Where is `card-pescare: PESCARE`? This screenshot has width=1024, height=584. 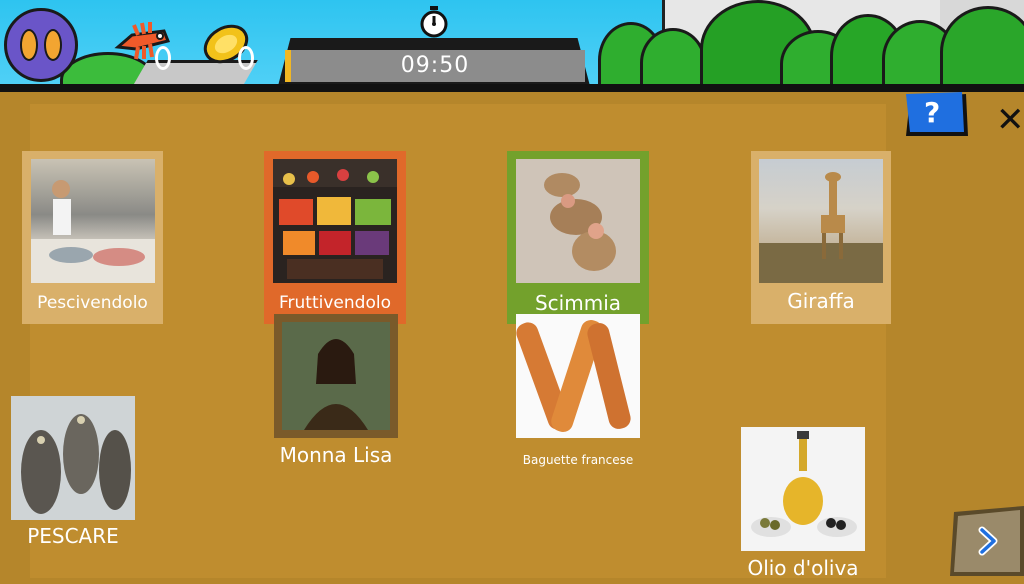 card-pescare: PESCARE is located at coordinates (73, 474).